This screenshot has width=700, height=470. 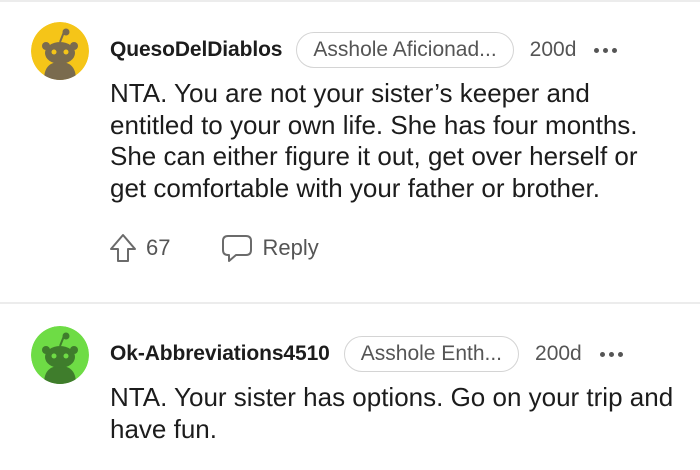 What do you see at coordinates (350, 303) in the screenshot?
I see `comment-divider` at bounding box center [350, 303].